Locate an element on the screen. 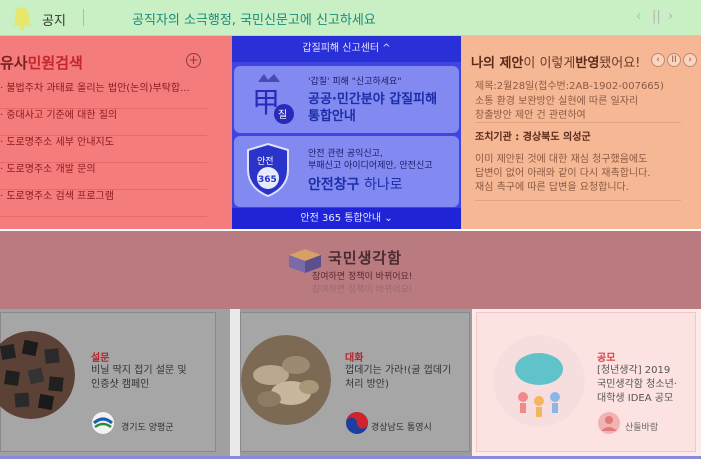  idea-card: 대화 껍데기는 가라!(굴 껍데기 처리 방안) 경상남도 통영시 is located at coordinates (355, 382).